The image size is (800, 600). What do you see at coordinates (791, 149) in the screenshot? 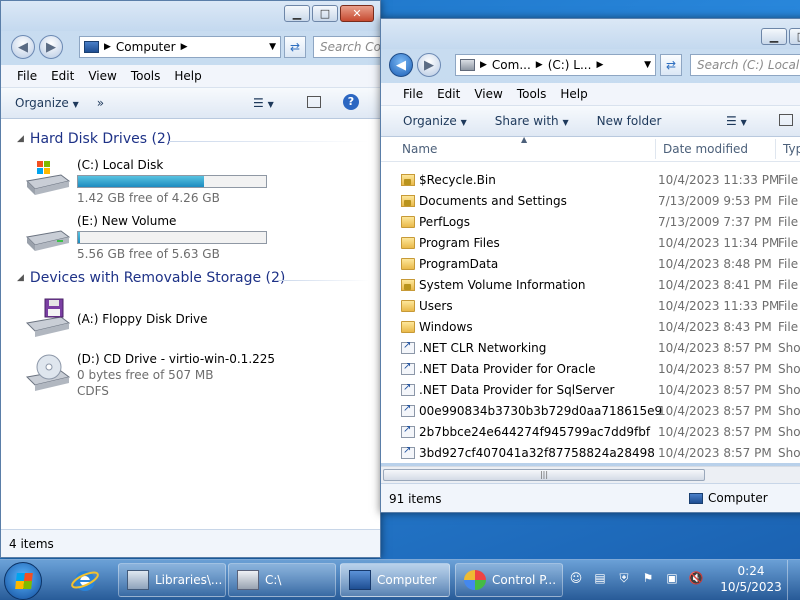
I see `column-type: Typ` at bounding box center [791, 149].